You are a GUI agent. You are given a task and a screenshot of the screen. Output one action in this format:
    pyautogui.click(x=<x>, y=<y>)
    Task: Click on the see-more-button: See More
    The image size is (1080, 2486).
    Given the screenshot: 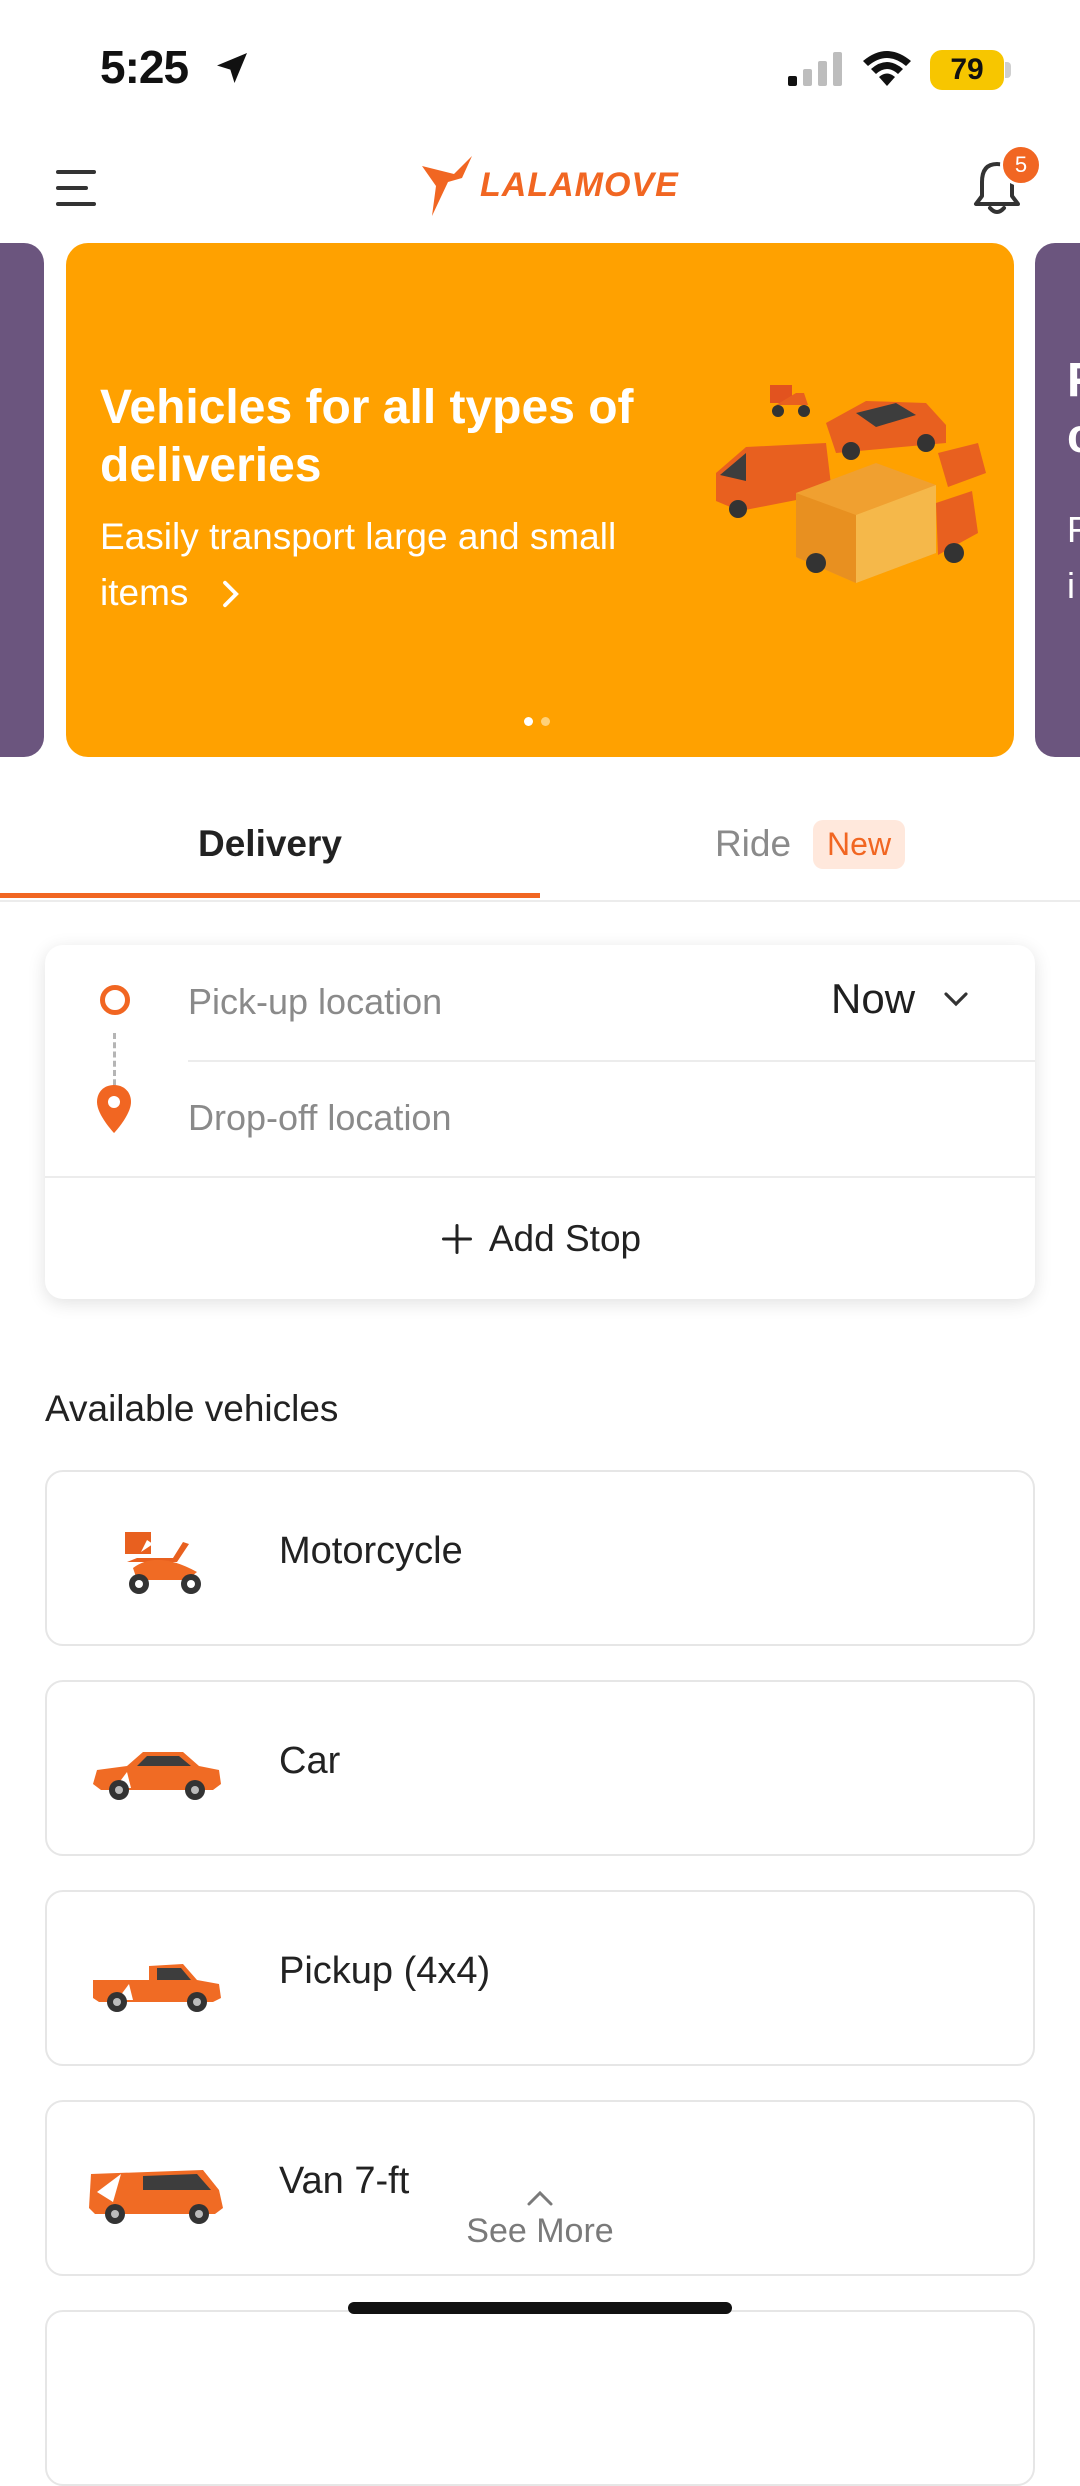 What is the action you would take?
    pyautogui.click(x=540, y=2219)
    